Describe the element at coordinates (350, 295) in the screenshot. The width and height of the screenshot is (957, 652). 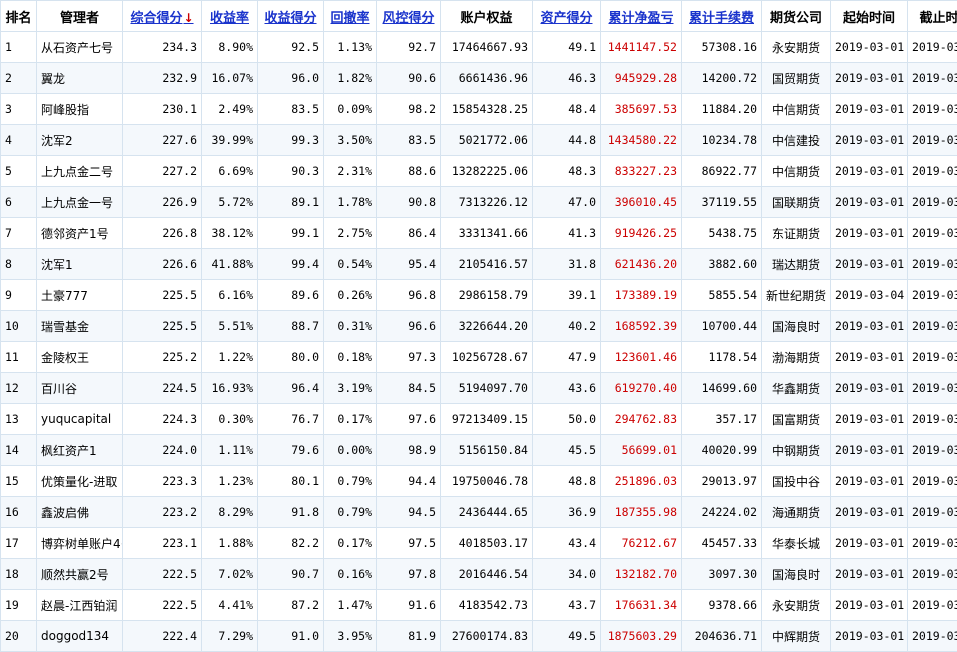
I see `cell-drawdown: 0.26%` at that location.